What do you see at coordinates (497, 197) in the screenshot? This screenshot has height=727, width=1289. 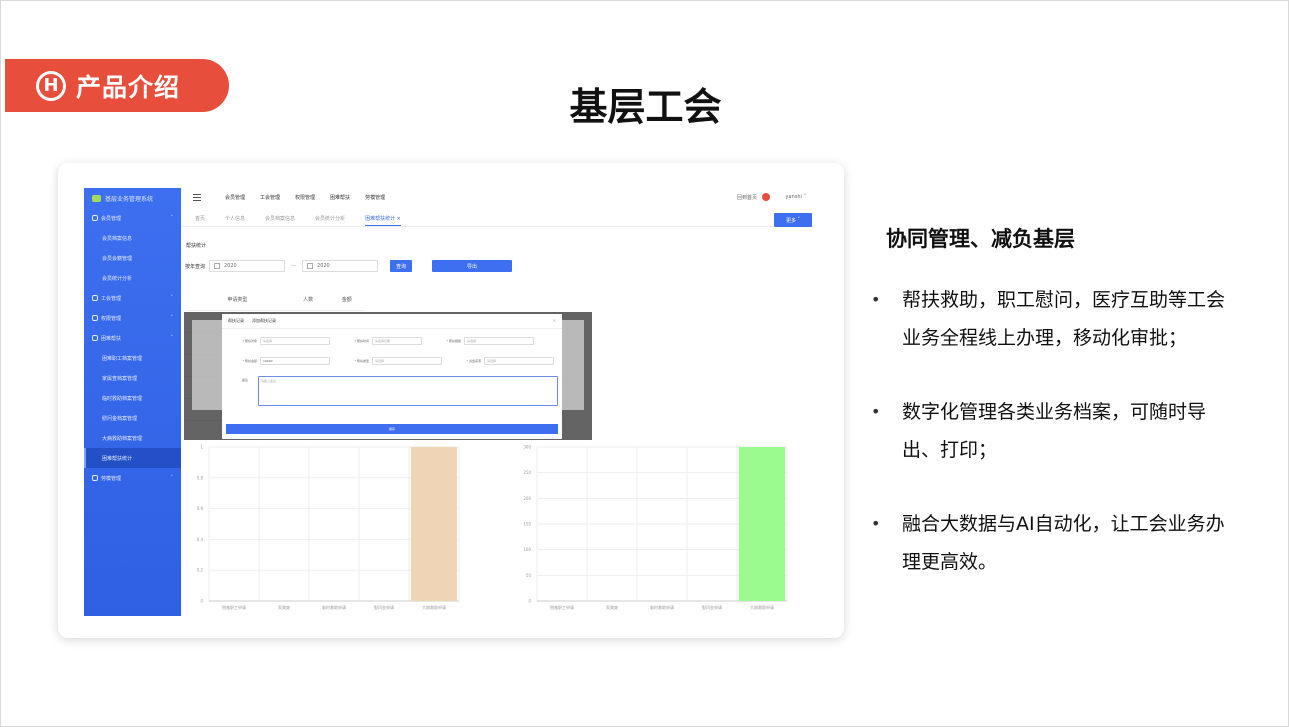 I see `top-navbar: 会员管理 工会管理 权限管理 困难帮扶 劳模管理 回到首页 yanshi ˅` at bounding box center [497, 197].